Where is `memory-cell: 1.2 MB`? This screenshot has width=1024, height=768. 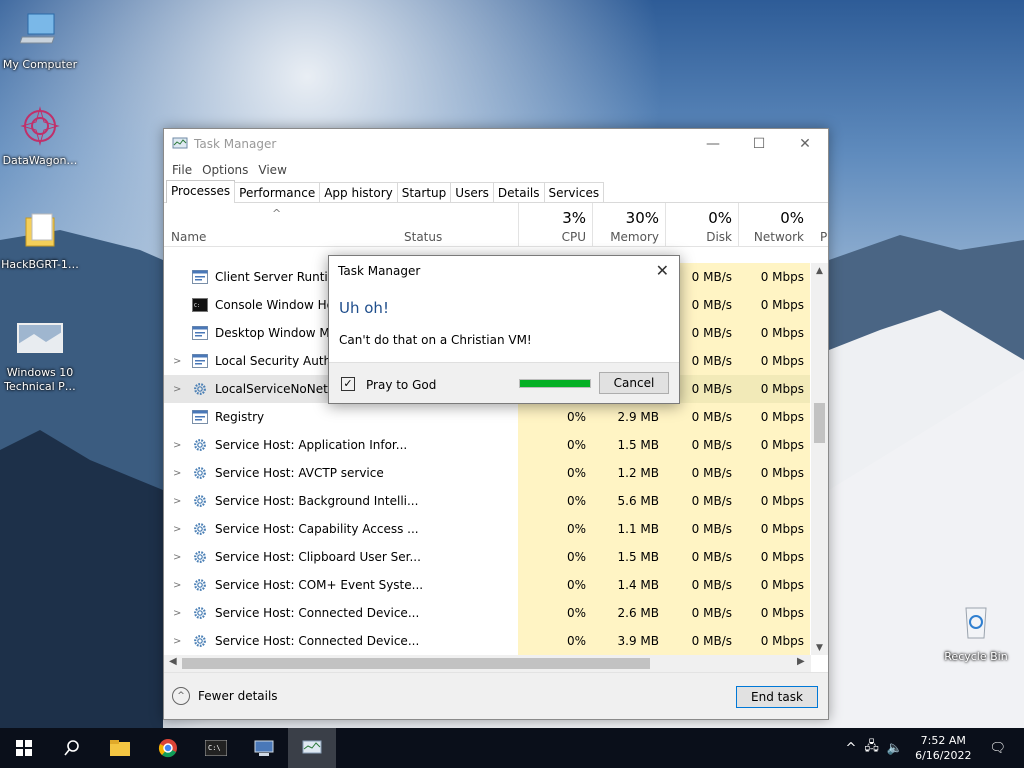 memory-cell: 1.2 MB is located at coordinates (628, 473).